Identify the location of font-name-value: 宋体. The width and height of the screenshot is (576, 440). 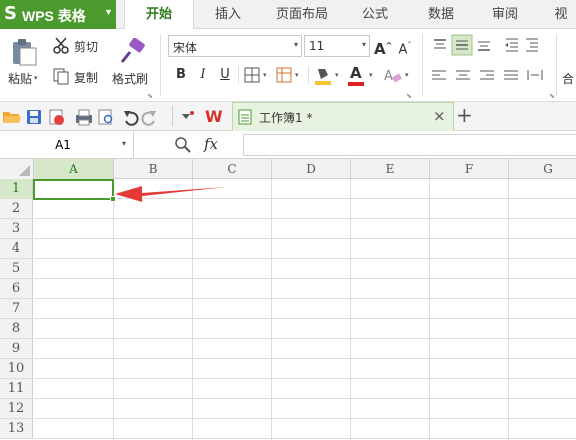
(185, 48).